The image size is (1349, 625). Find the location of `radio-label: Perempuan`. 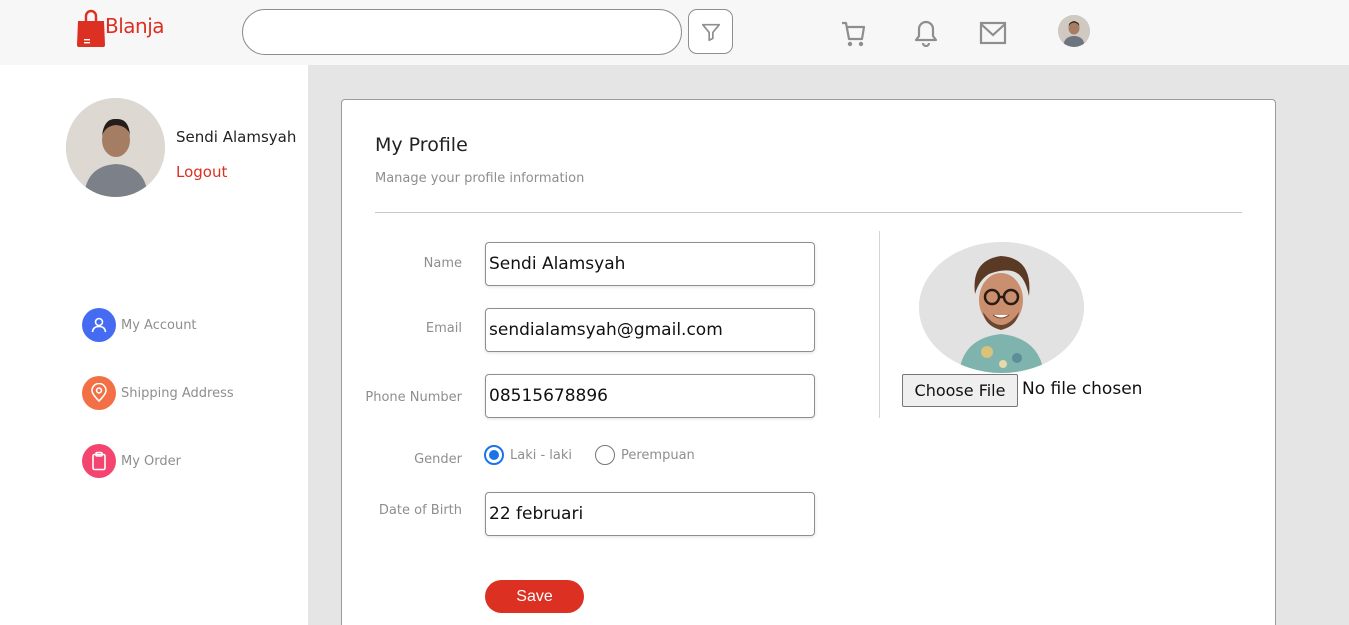

radio-label: Perempuan is located at coordinates (658, 455).